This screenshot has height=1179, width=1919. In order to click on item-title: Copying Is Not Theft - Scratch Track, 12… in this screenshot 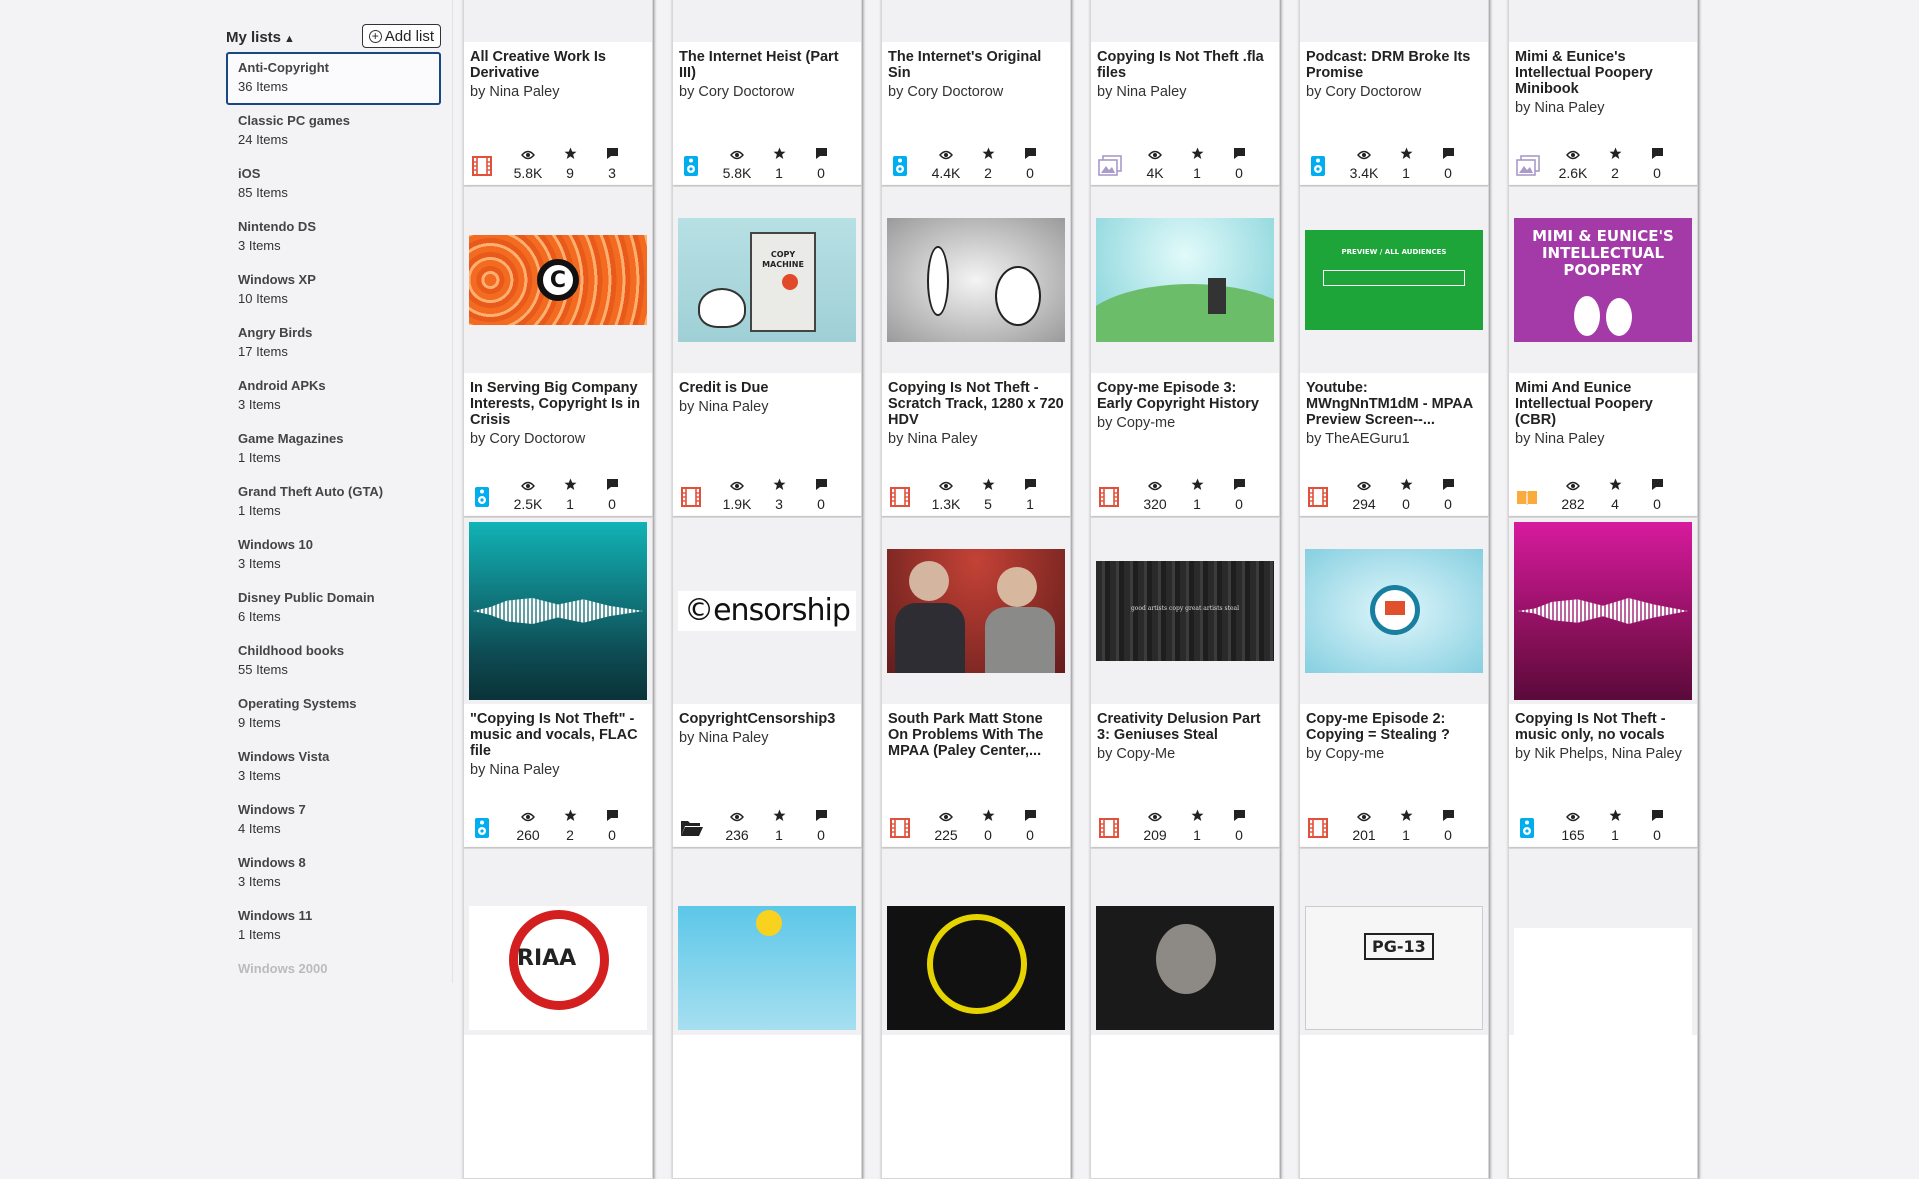, I will do `click(977, 404)`.